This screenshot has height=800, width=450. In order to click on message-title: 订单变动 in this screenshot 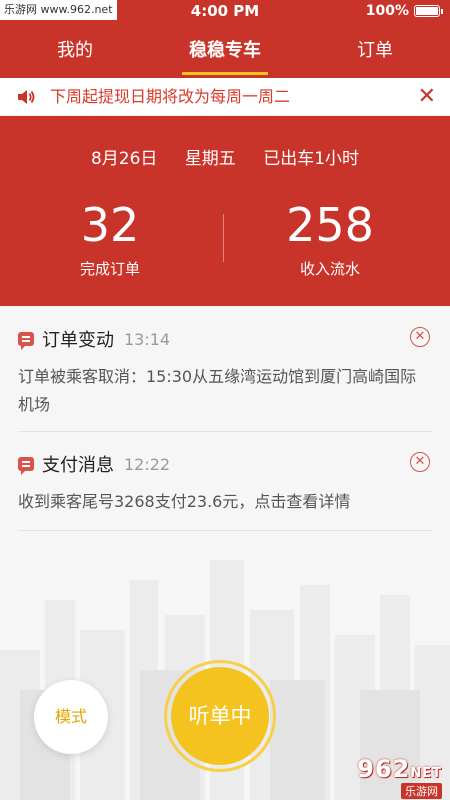, I will do `click(78, 340)`.